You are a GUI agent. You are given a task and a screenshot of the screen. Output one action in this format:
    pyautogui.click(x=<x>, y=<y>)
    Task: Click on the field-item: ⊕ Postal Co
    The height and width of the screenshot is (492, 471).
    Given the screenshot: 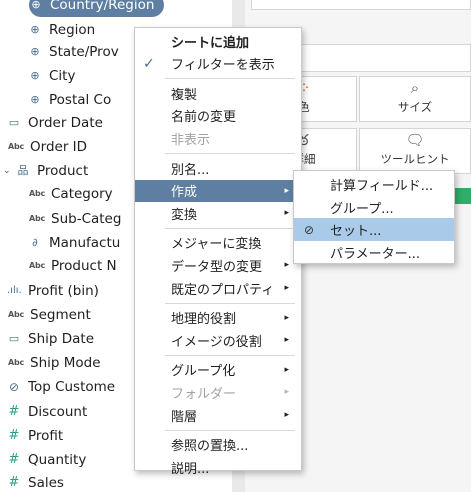 What is the action you would take?
    pyautogui.click(x=69, y=100)
    